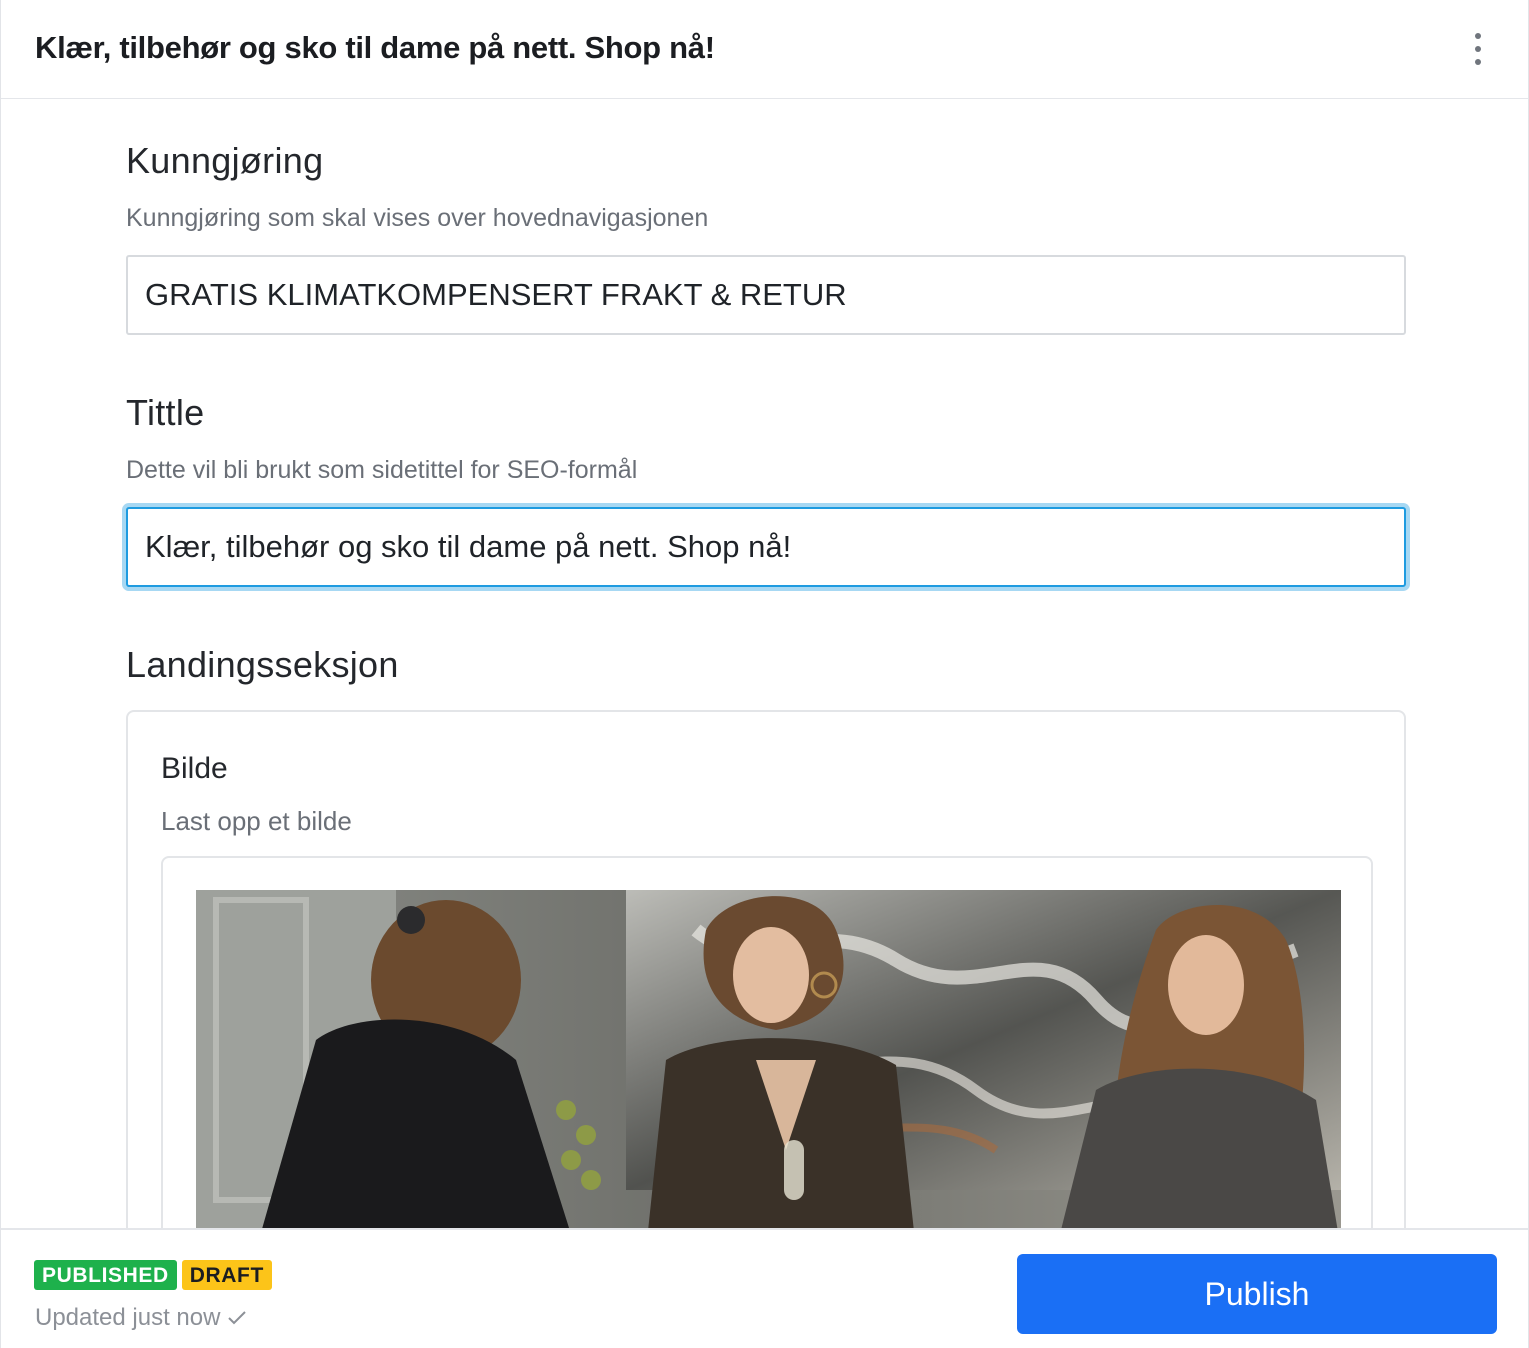 The image size is (1529, 1348). What do you see at coordinates (1478, 49) in the screenshot?
I see `more-vertical-icon` at bounding box center [1478, 49].